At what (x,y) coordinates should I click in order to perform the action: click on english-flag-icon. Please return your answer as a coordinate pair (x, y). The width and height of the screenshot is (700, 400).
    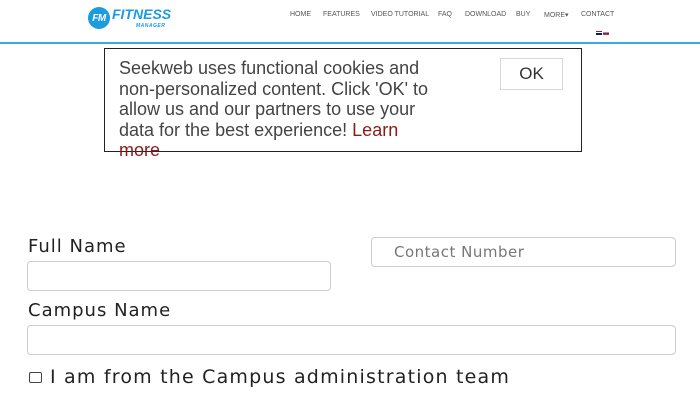
    Looking at the image, I should click on (599, 33).